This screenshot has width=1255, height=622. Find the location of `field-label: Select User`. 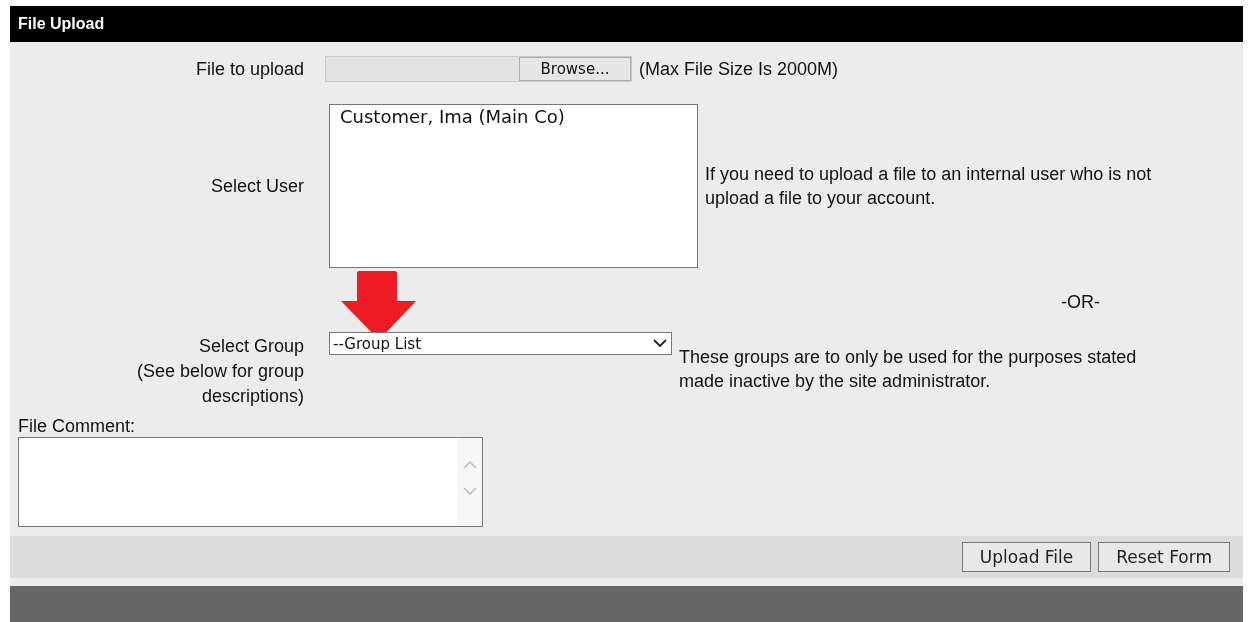

field-label: Select User is located at coordinates (256, 186).